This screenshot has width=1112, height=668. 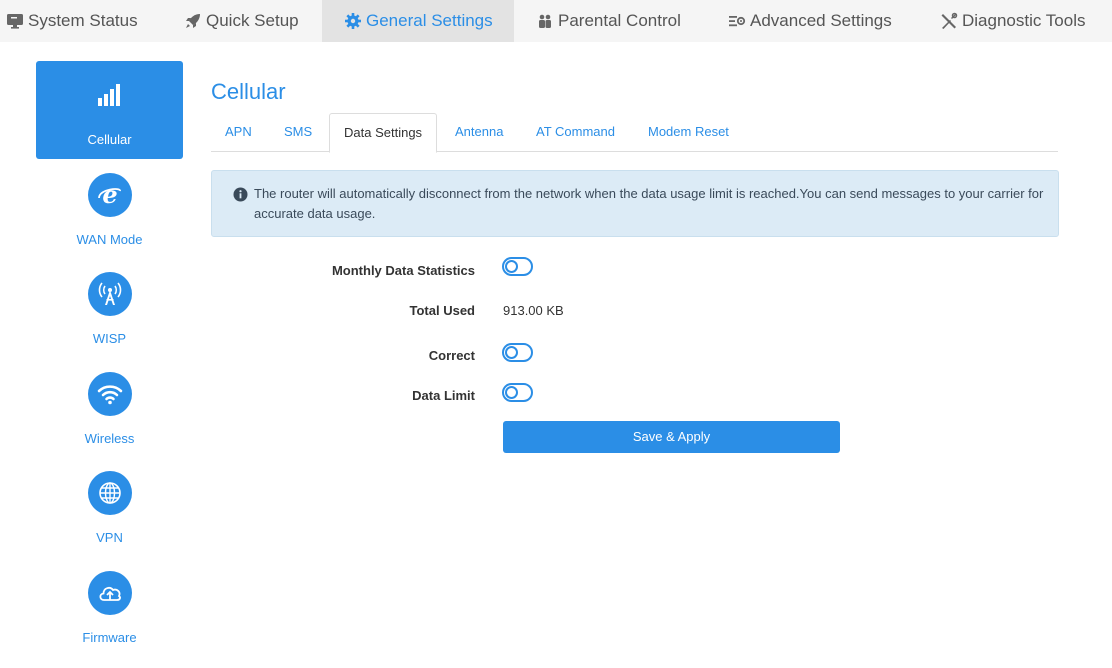 What do you see at coordinates (109, 438) in the screenshot?
I see `sidebar-item-label: Wireless` at bounding box center [109, 438].